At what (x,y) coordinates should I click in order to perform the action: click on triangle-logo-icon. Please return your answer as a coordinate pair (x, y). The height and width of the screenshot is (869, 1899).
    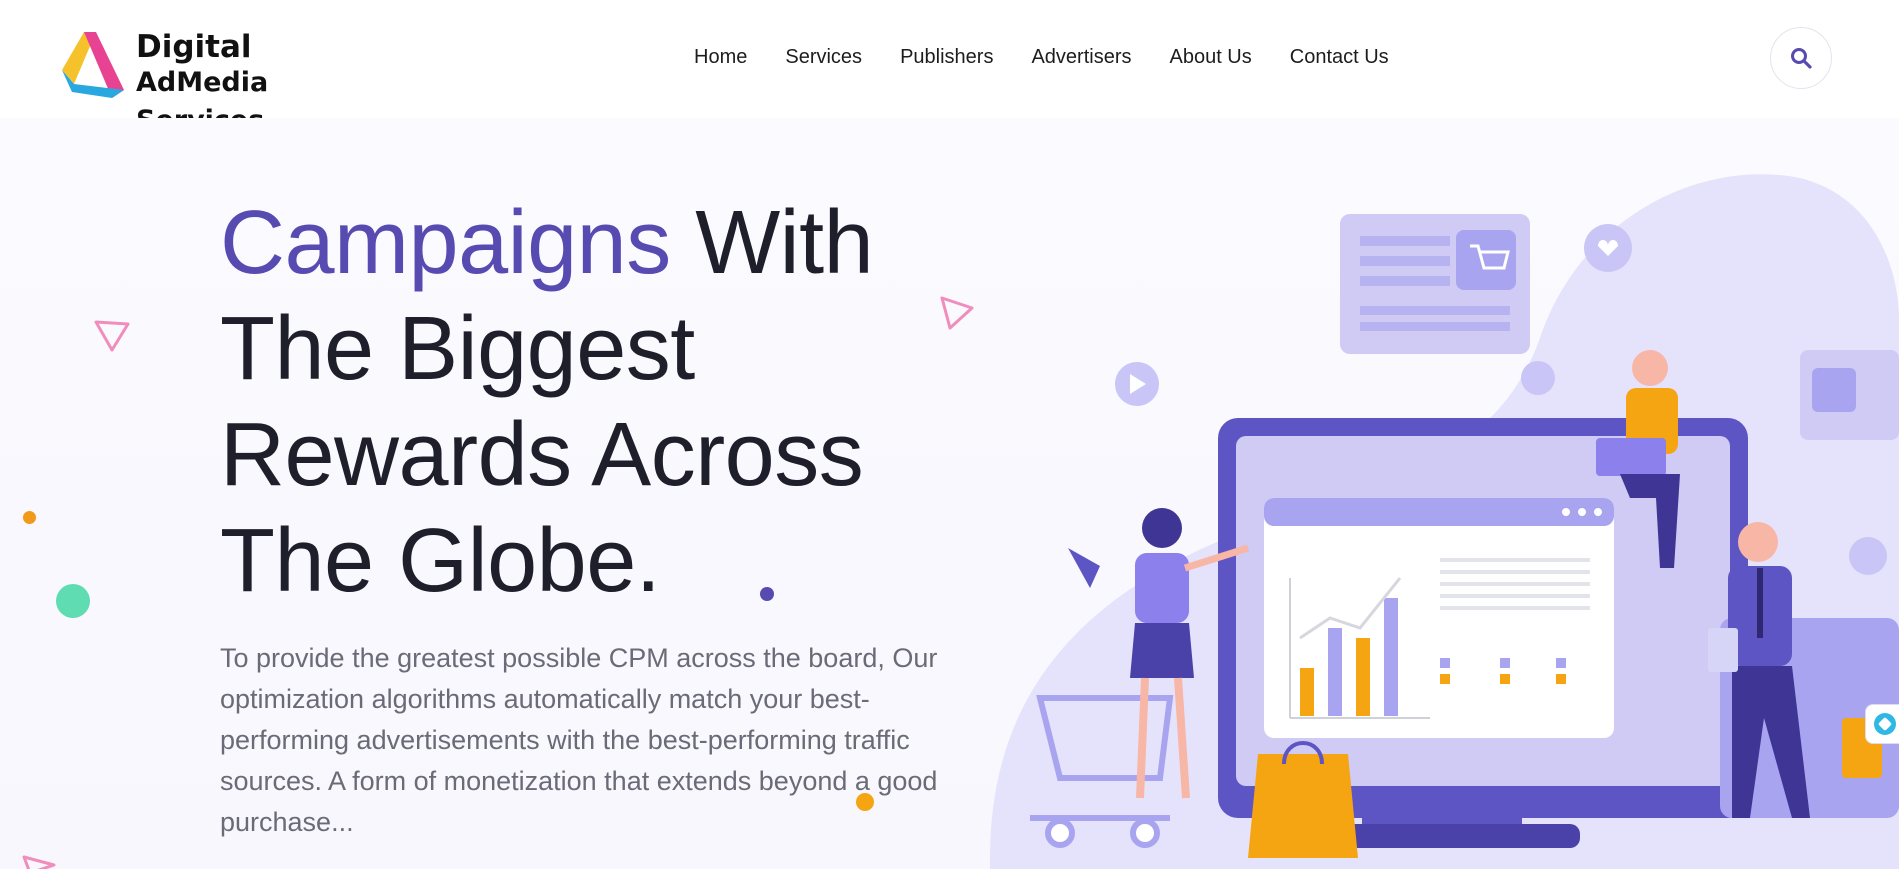
    Looking at the image, I should click on (93, 65).